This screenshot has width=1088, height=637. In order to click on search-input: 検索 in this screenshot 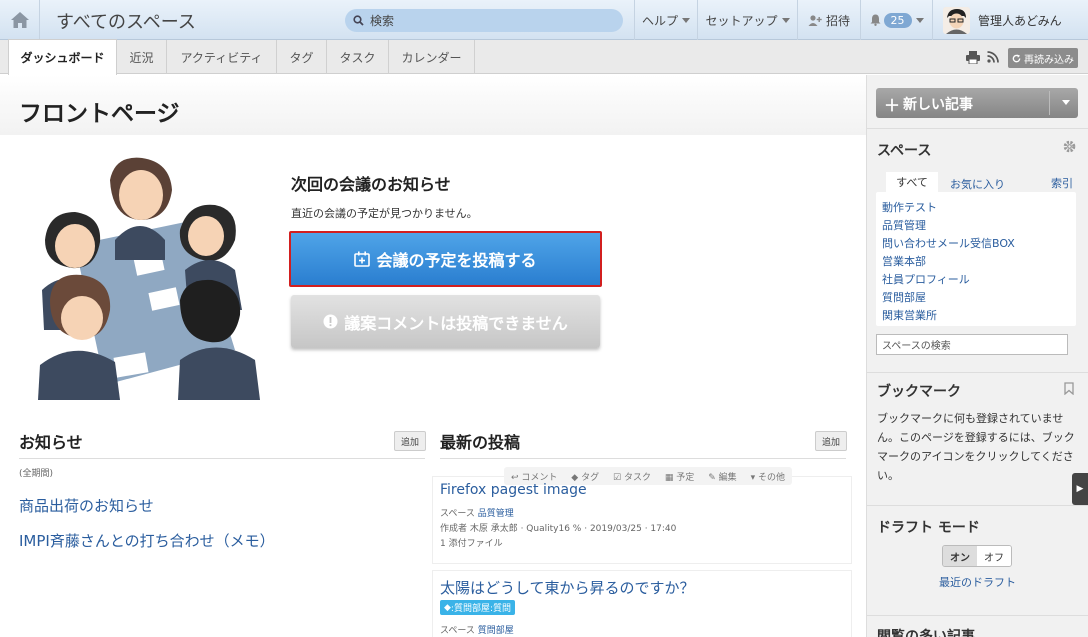, I will do `click(484, 20)`.